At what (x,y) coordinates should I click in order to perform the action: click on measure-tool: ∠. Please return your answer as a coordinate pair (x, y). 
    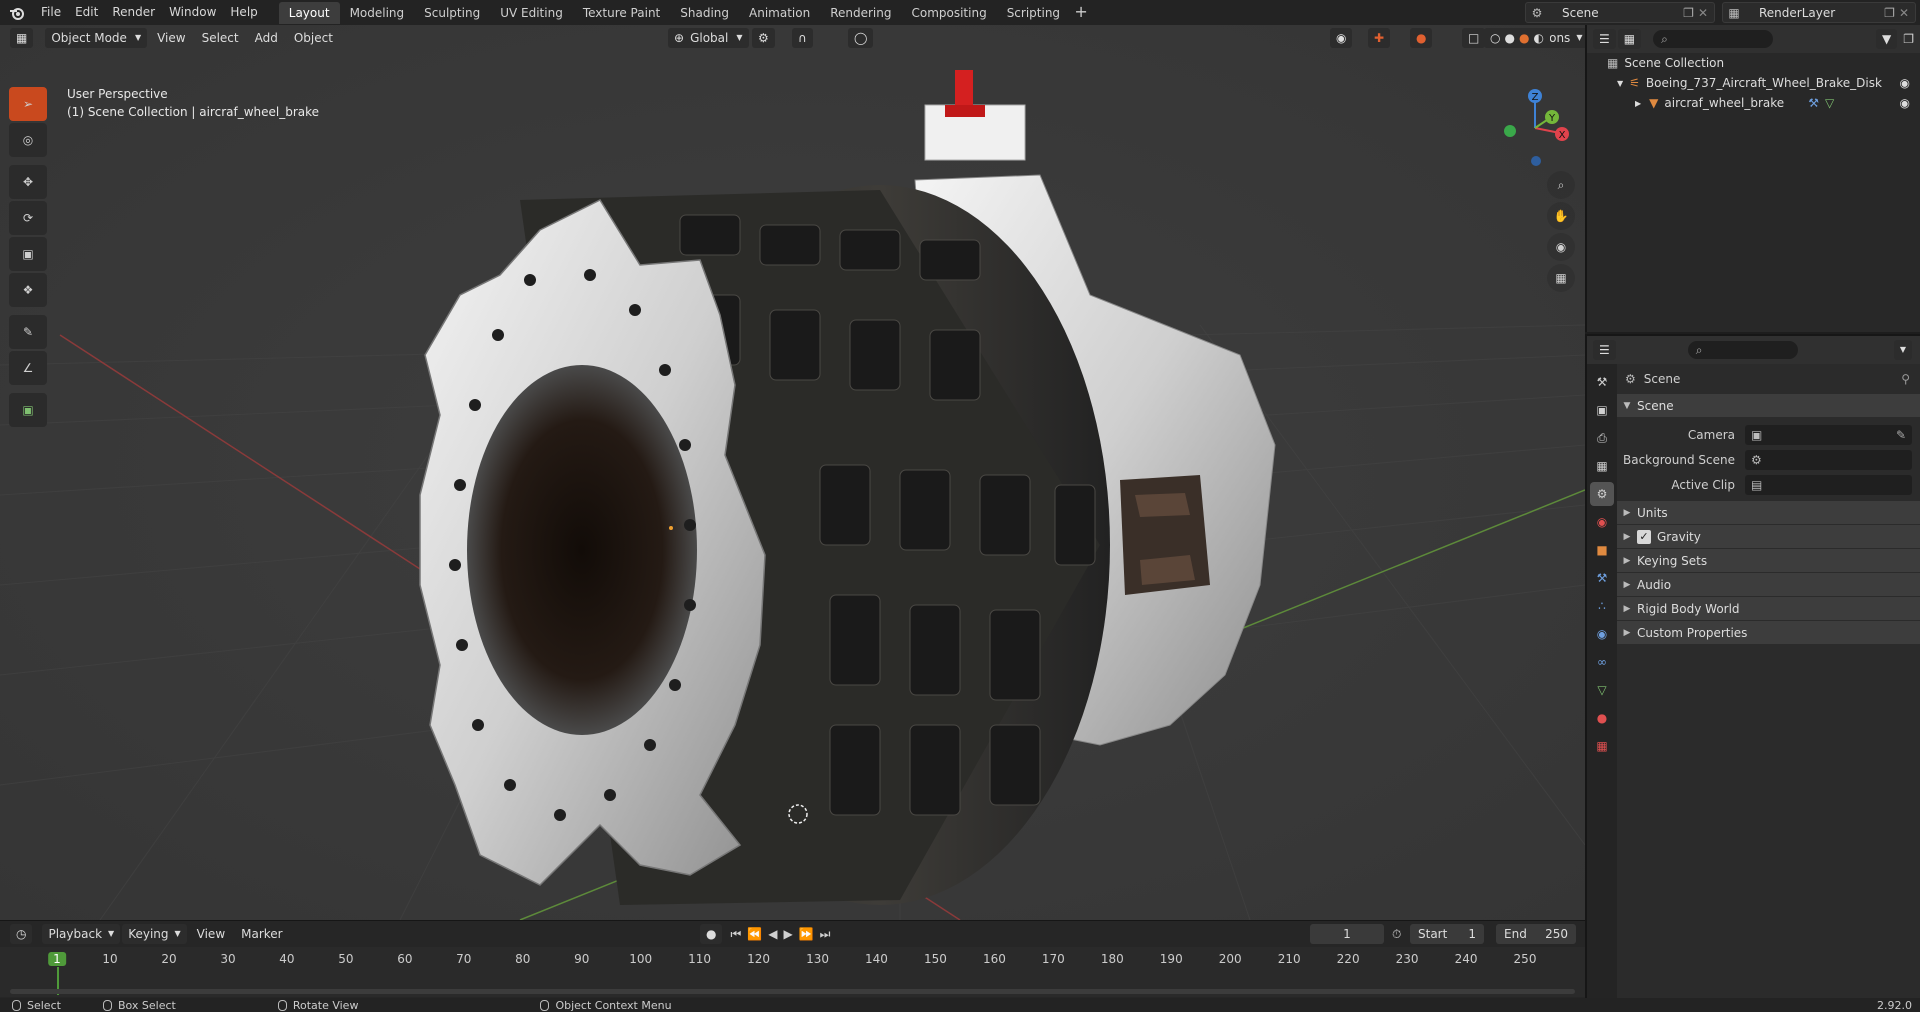
    Looking at the image, I should click on (28, 368).